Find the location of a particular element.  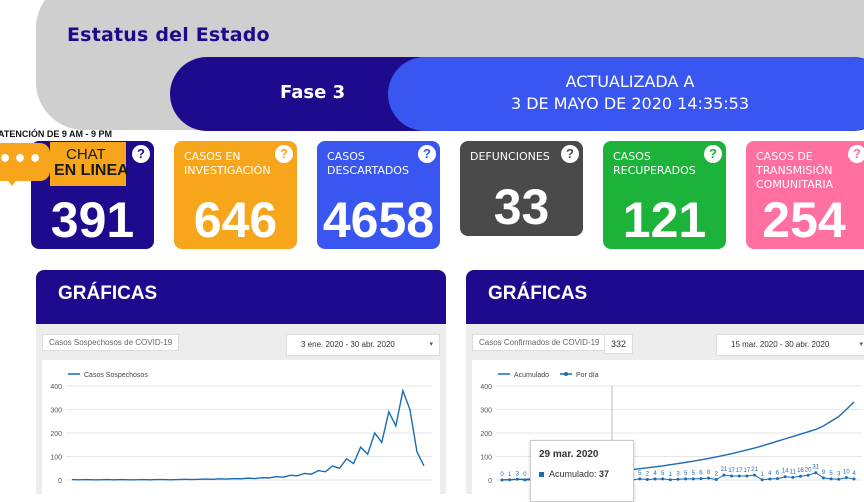

data-label: 10 is located at coordinates (846, 473).